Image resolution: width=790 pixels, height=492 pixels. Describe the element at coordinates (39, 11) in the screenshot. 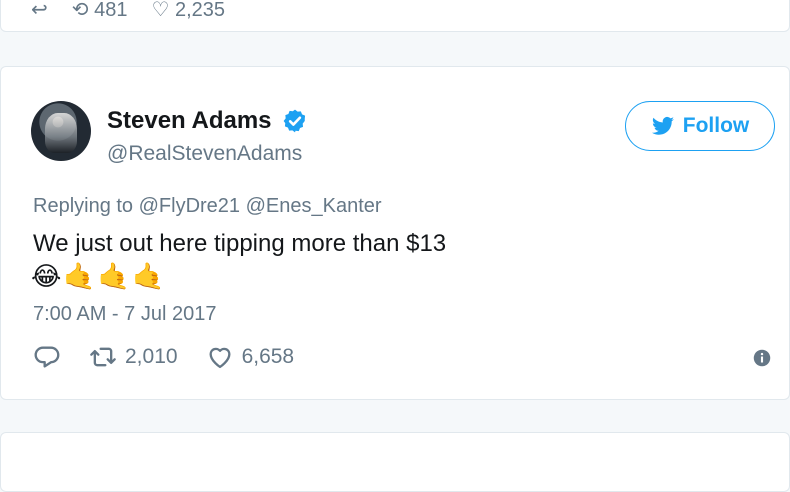

I see `reply-icon: ↩` at that location.